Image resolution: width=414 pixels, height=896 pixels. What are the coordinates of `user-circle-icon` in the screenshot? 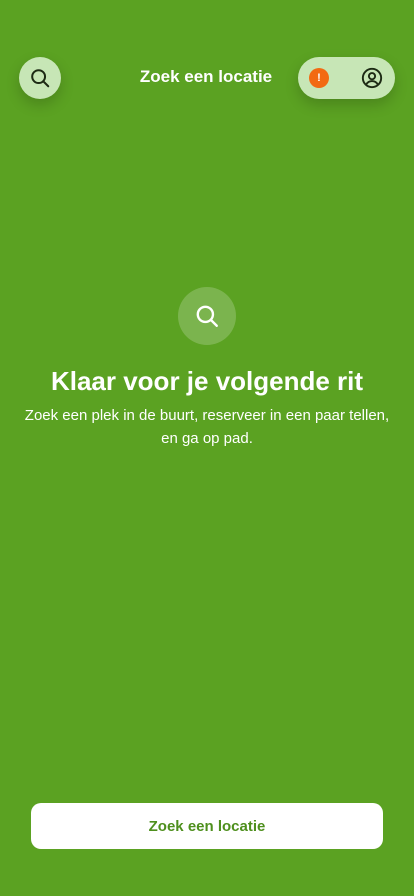 It's located at (372, 78).